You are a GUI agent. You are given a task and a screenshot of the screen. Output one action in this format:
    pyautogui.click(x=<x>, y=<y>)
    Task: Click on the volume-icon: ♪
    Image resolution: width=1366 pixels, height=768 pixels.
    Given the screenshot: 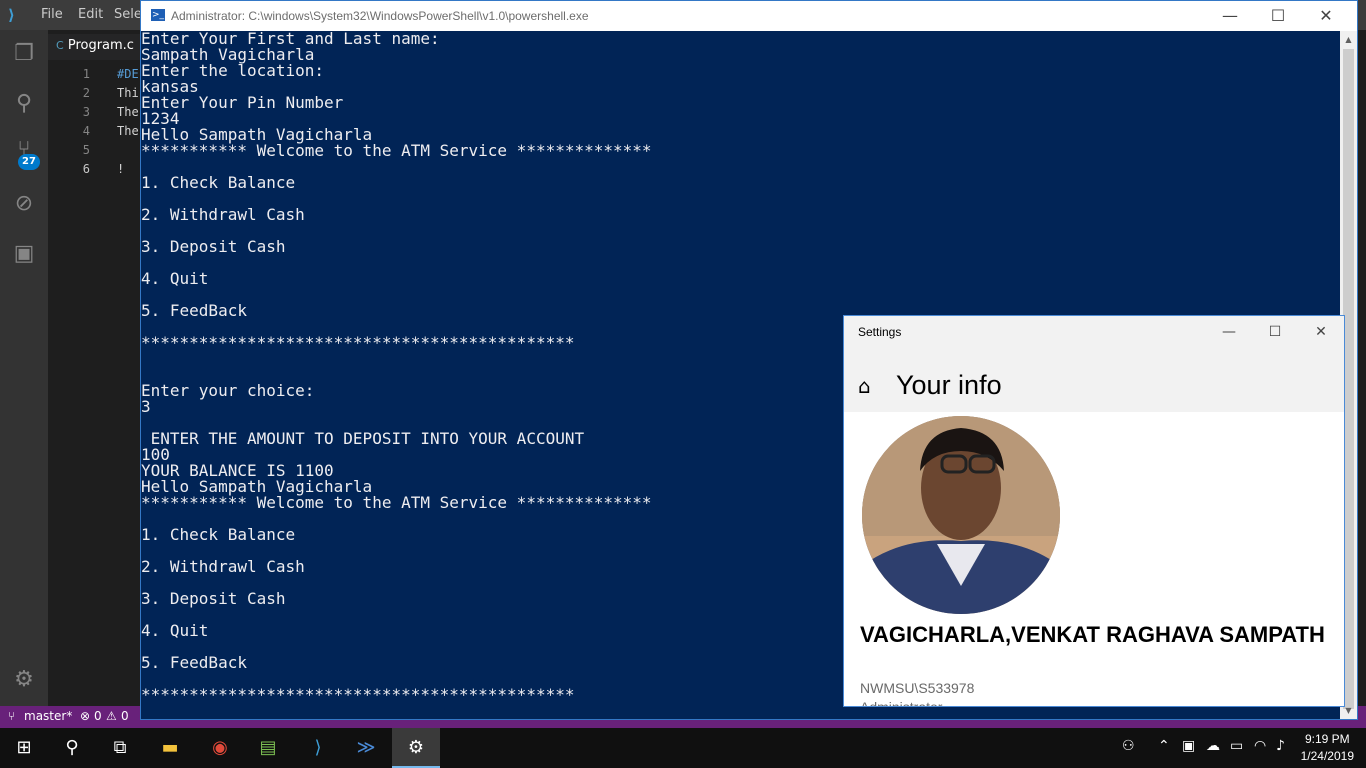 What is the action you would take?
    pyautogui.click(x=1280, y=746)
    